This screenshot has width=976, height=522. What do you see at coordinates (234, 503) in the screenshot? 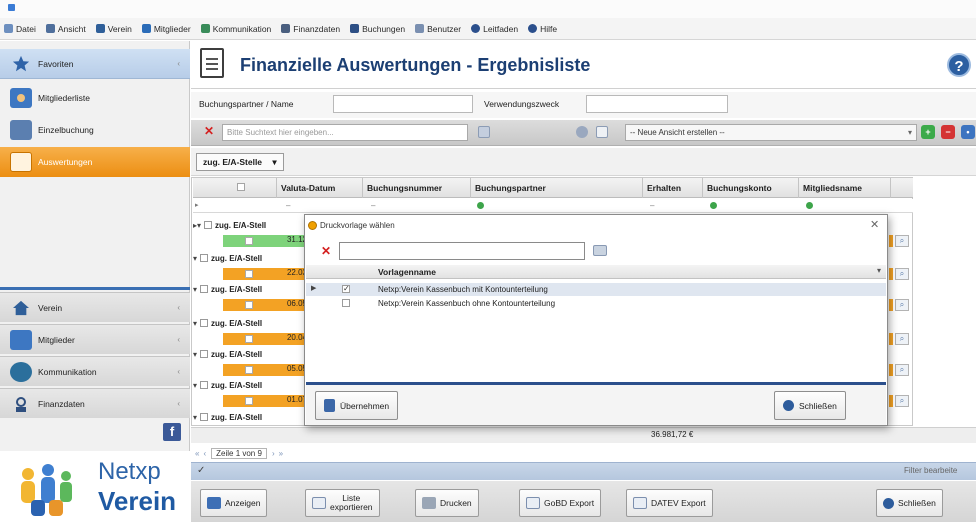
I see `show-button: Anzeigen` at bounding box center [234, 503].